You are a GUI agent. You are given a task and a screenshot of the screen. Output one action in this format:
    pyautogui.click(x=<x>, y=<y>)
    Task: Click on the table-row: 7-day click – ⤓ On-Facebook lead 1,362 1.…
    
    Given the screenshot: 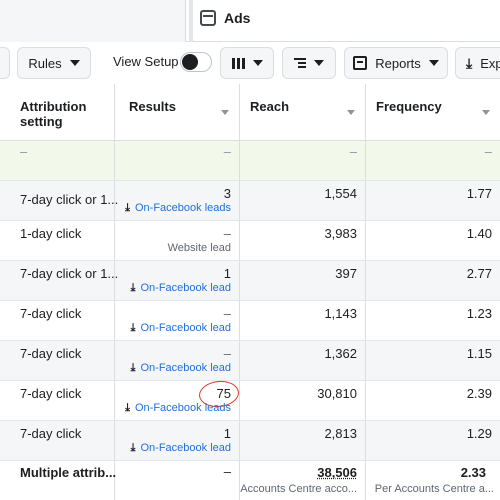 What is the action you would take?
    pyautogui.click(x=250, y=361)
    